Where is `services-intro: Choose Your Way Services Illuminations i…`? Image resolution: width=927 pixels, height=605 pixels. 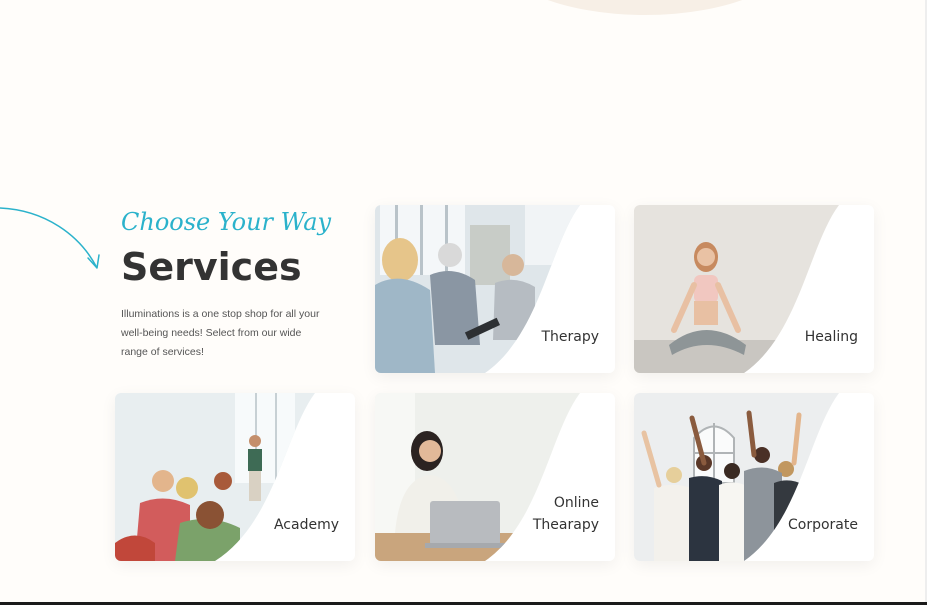
services-intro: Choose Your Way Services Illuminations i… is located at coordinates (231, 283).